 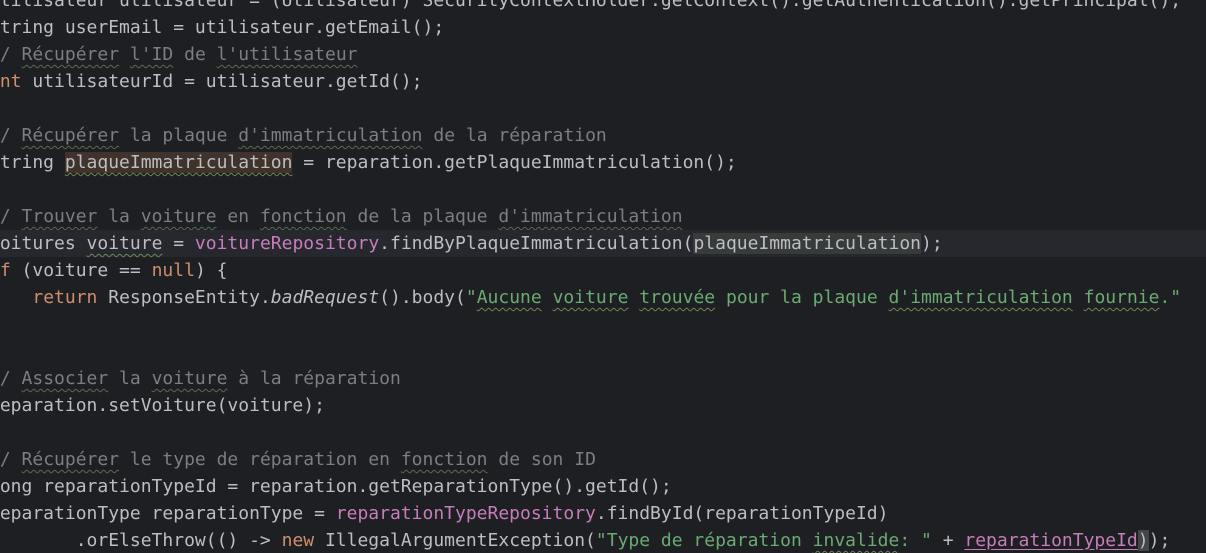 I want to click on code-token: reparation.setVoiture(voiture);, so click(x=162, y=405).